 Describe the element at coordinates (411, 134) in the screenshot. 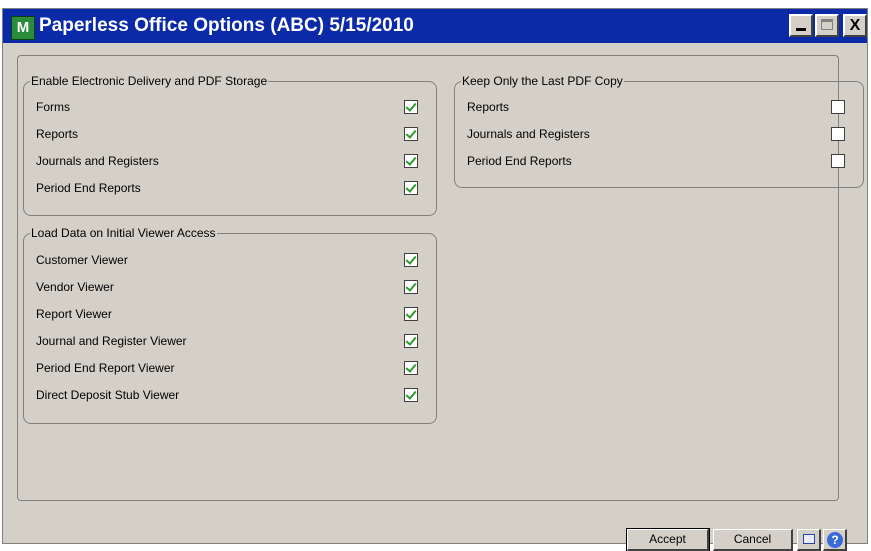

I see `reports-checkbox` at that location.